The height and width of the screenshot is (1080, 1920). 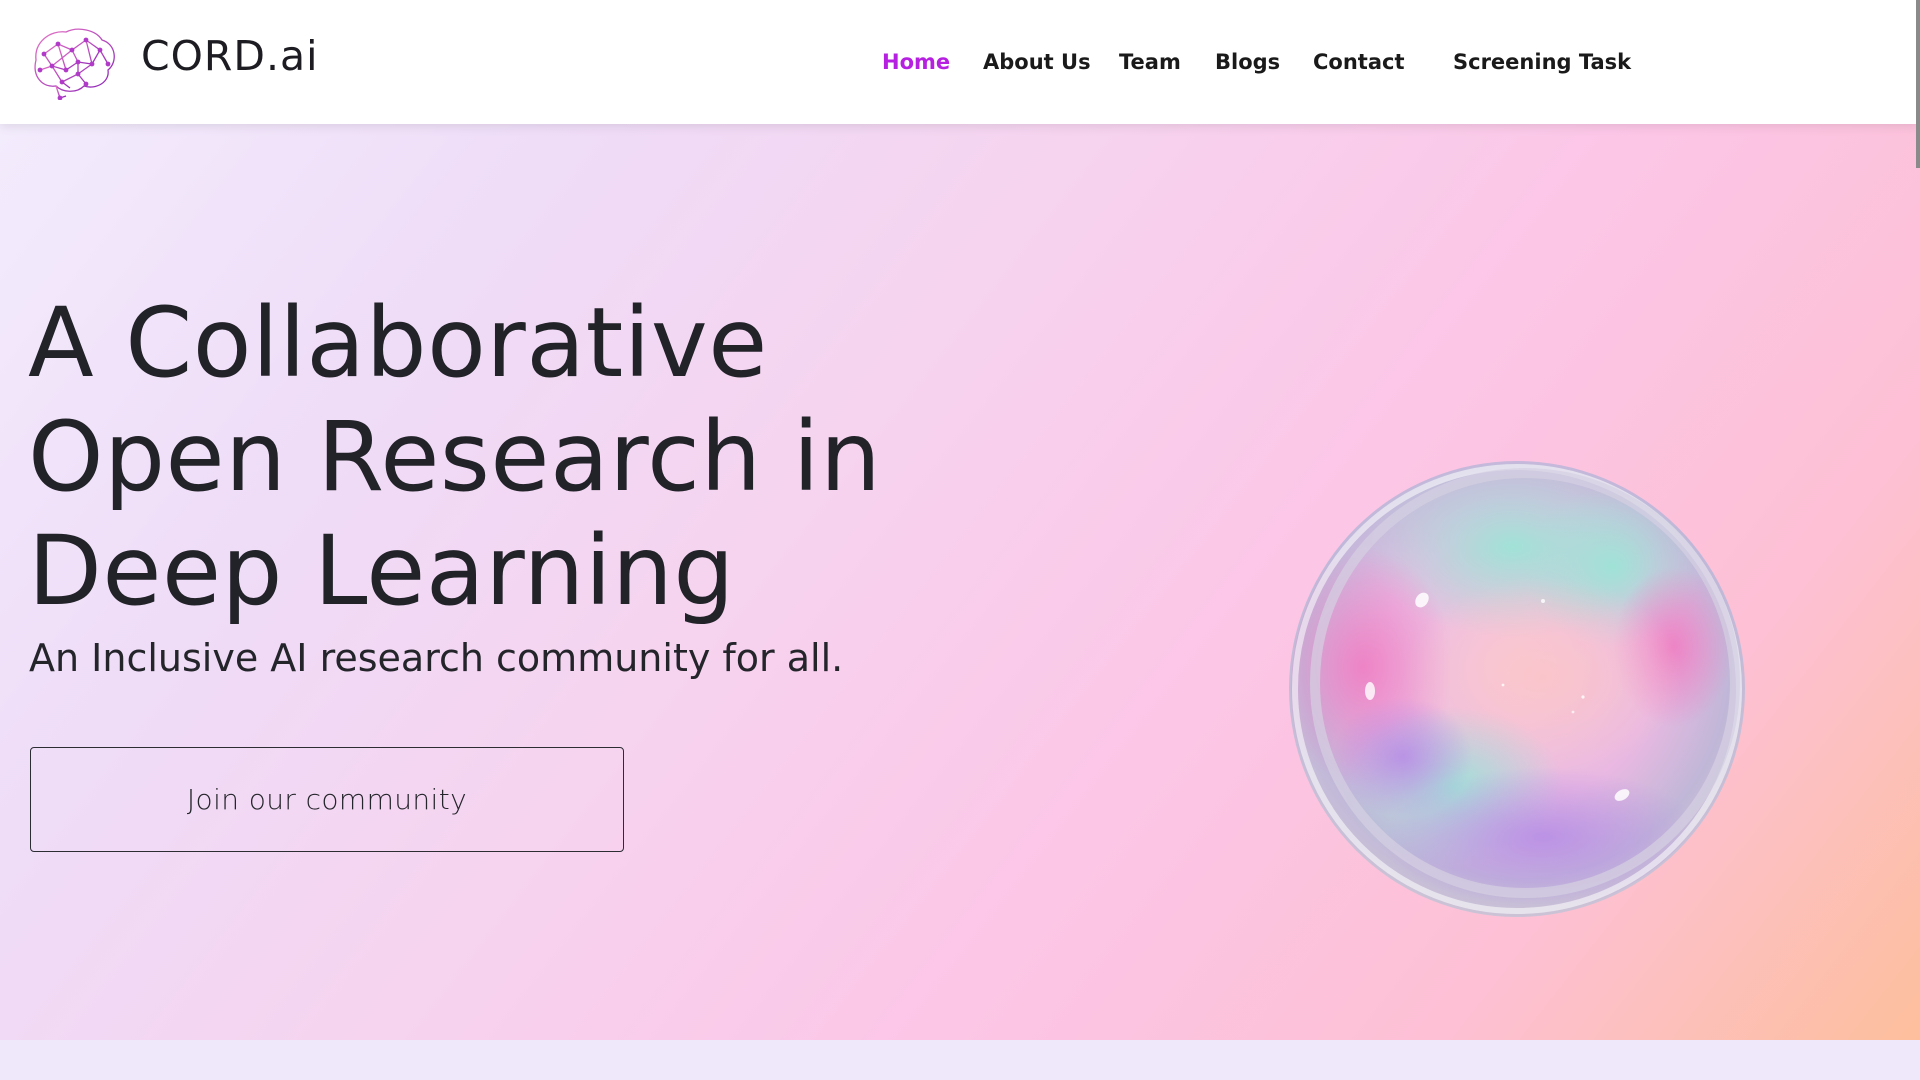 I want to click on next-section-band, so click(x=960, y=1060).